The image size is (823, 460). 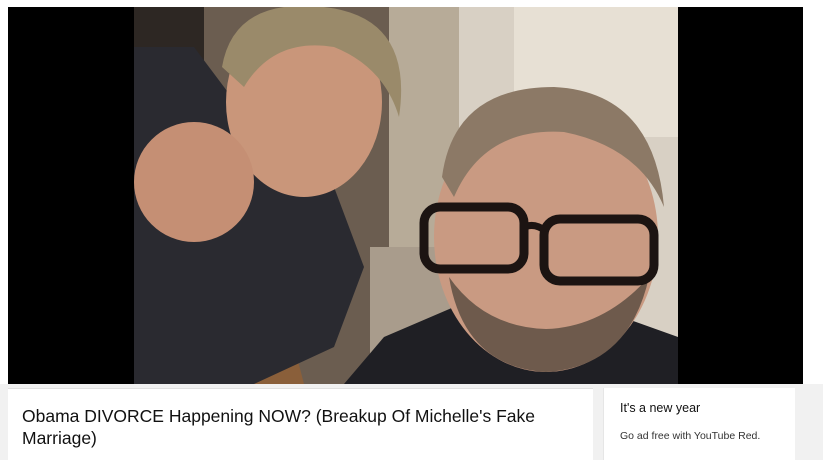 What do you see at coordinates (660, 408) in the screenshot?
I see `promo-headline: It's a new year` at bounding box center [660, 408].